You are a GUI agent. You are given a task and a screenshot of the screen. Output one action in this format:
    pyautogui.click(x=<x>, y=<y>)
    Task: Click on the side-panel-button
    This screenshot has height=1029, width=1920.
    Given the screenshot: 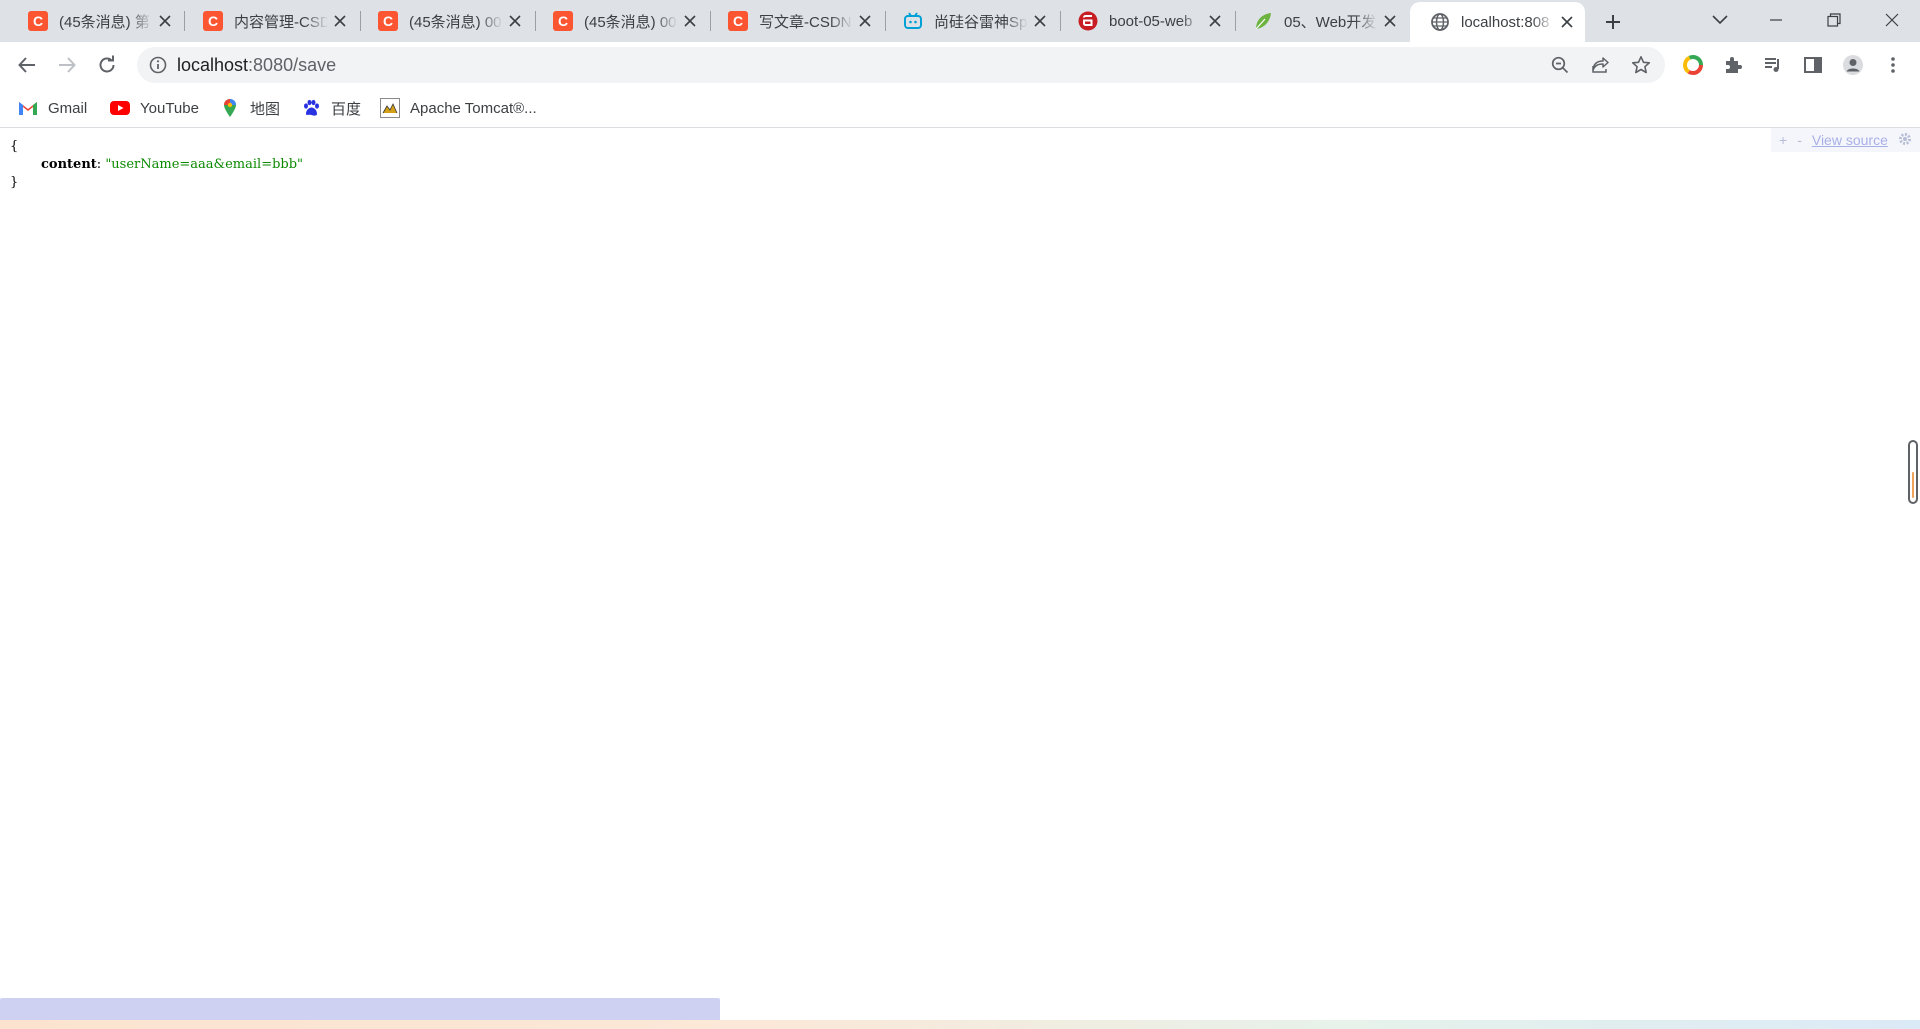 What is the action you would take?
    pyautogui.click(x=1813, y=65)
    